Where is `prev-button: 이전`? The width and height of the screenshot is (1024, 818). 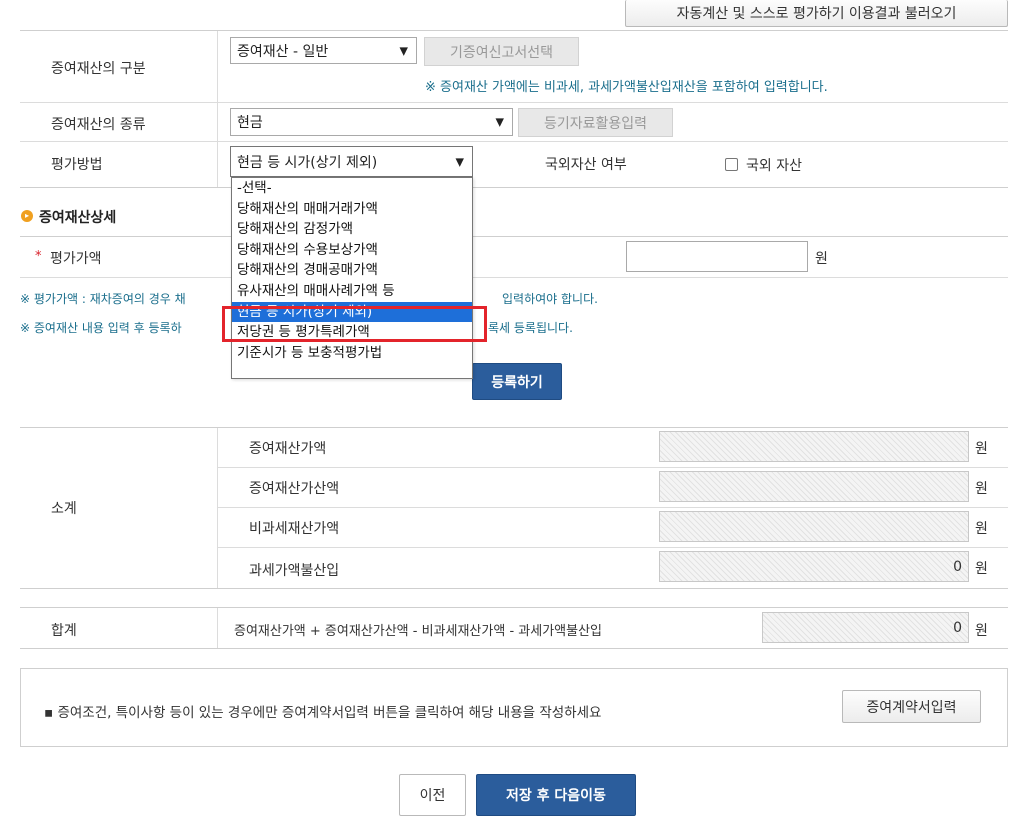 prev-button: 이전 is located at coordinates (432, 795).